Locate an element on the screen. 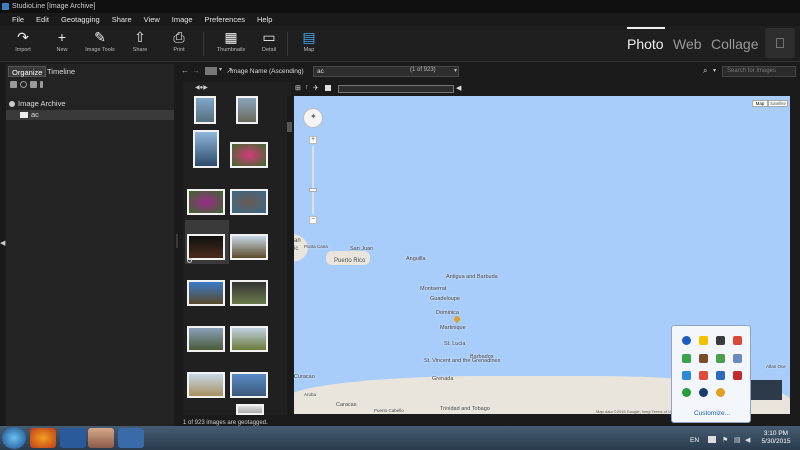  cloud-icon is located at coordinates (686, 375).